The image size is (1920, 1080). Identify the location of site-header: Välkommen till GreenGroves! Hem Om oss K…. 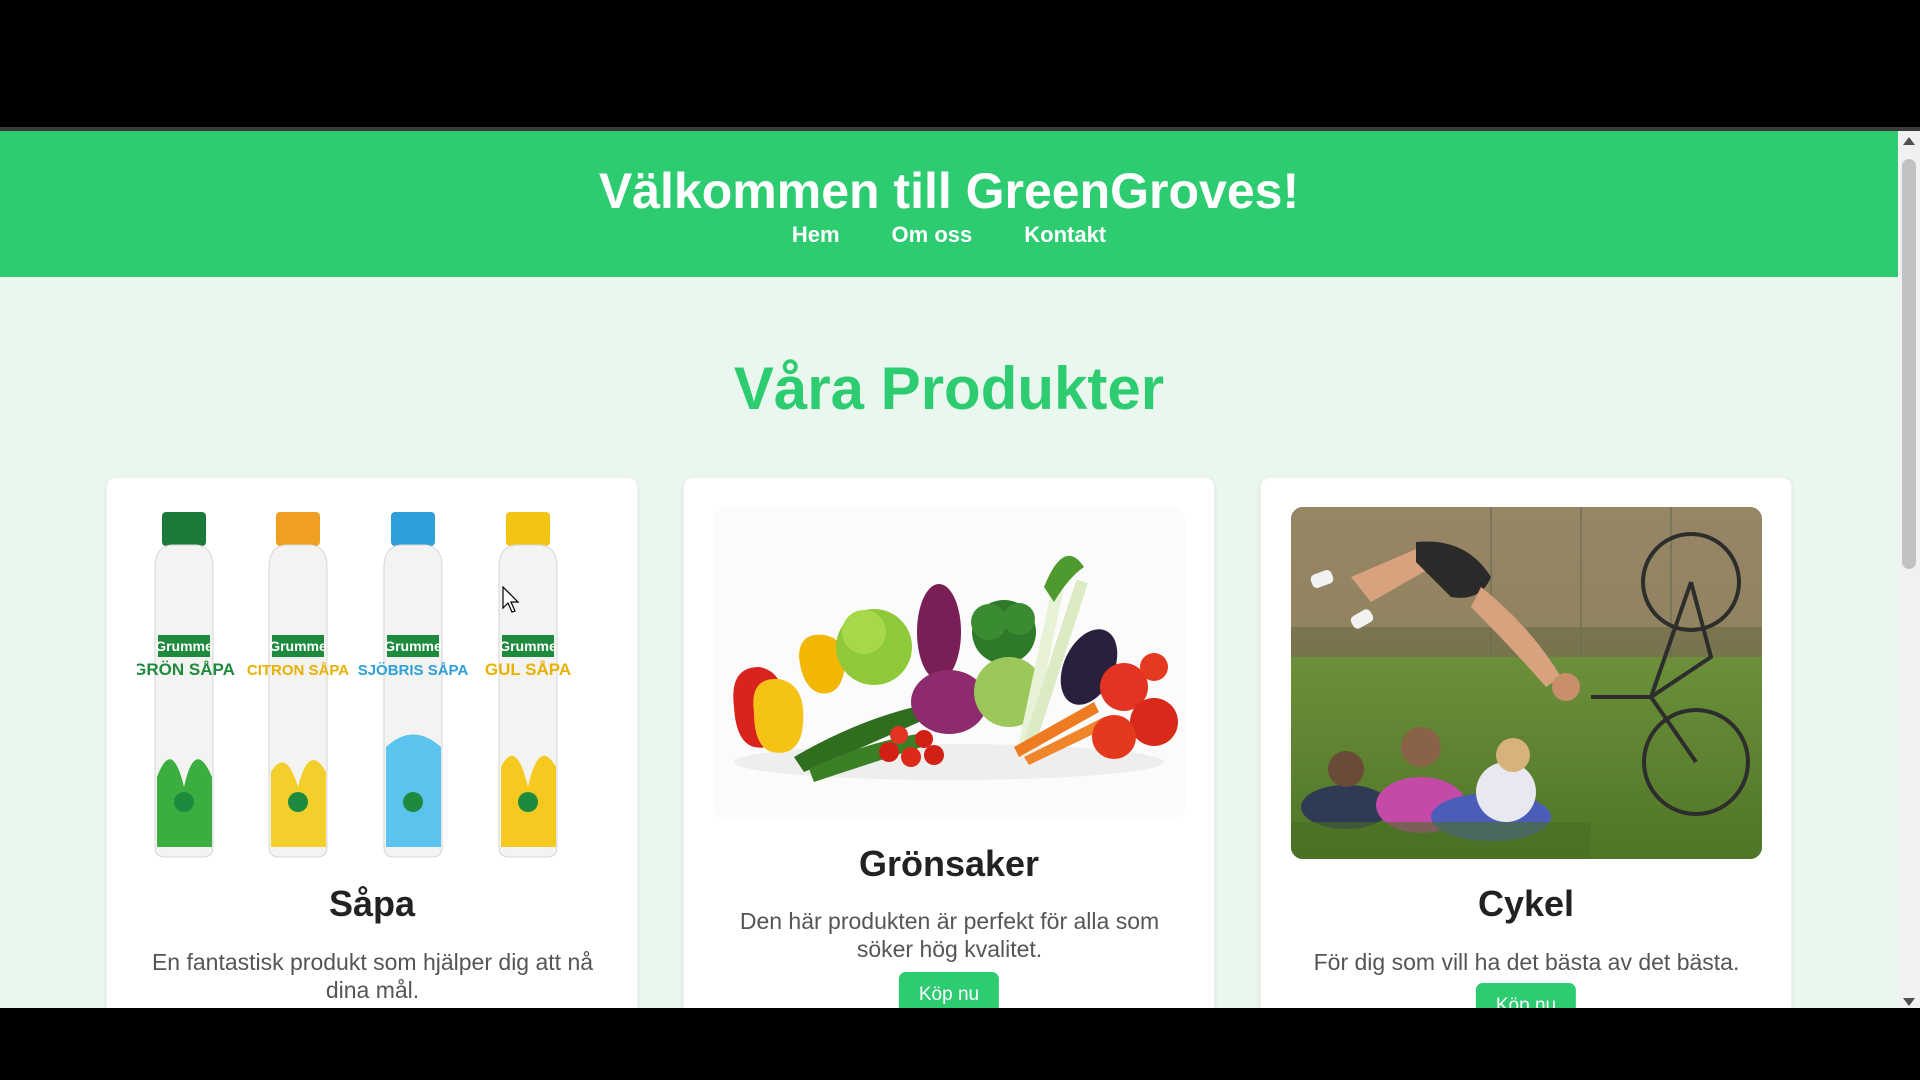
(949, 204).